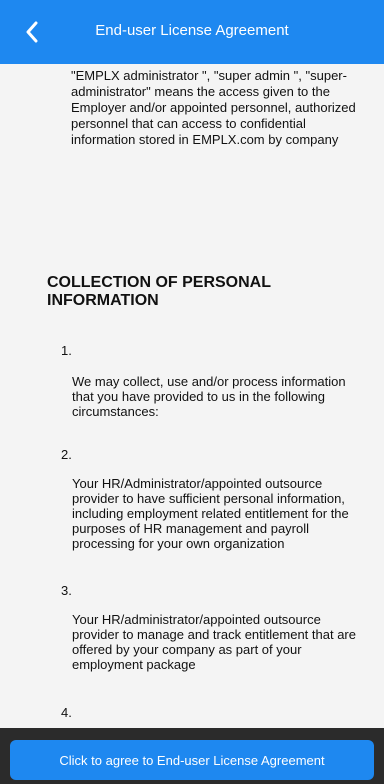 Image resolution: width=384 pixels, height=784 pixels. I want to click on list-item-number: 3., so click(66, 590).